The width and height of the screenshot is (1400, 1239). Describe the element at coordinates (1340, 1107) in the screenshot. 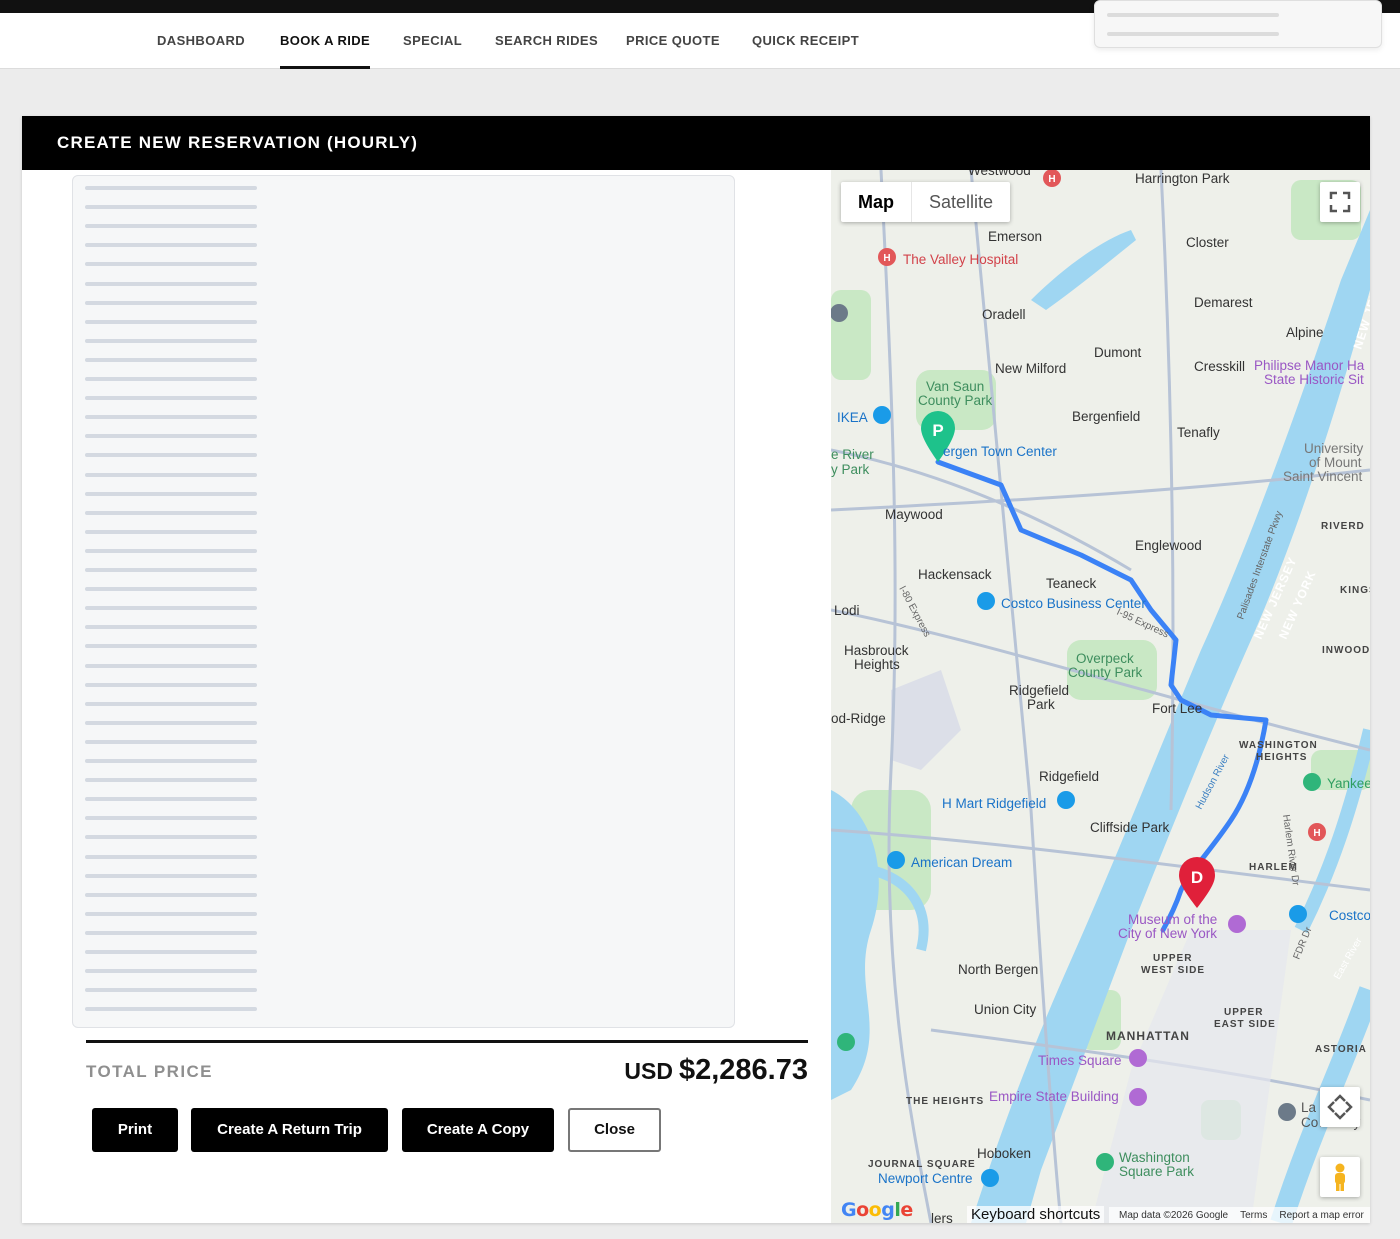

I see `camera-control-button` at that location.